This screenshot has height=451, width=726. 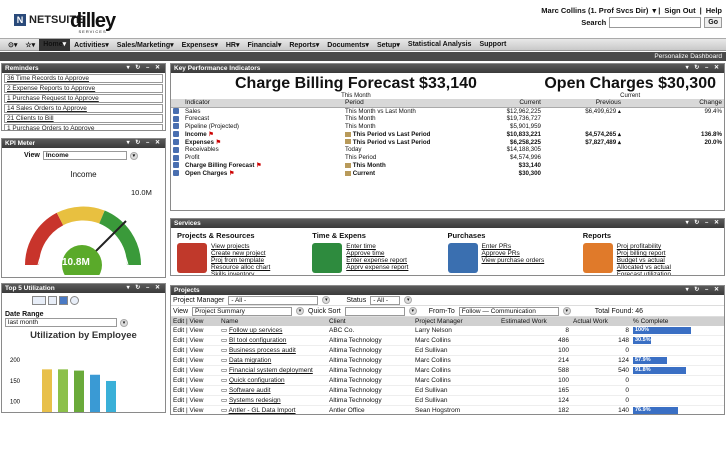 I want to click on reminder-link: 1 Purchase Request to Approve, so click(x=83, y=98).